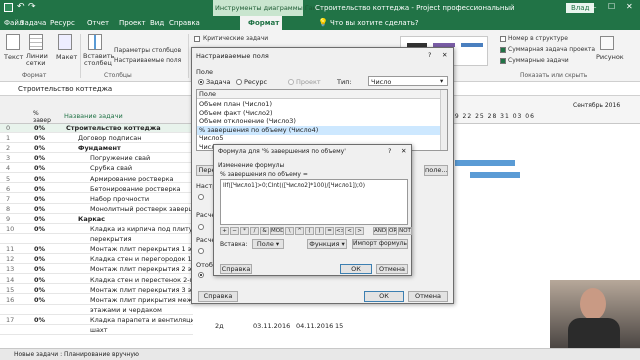 The width and height of the screenshot is (640, 360). Describe the element at coordinates (254, 231) in the screenshot. I see `operator-button: /` at that location.